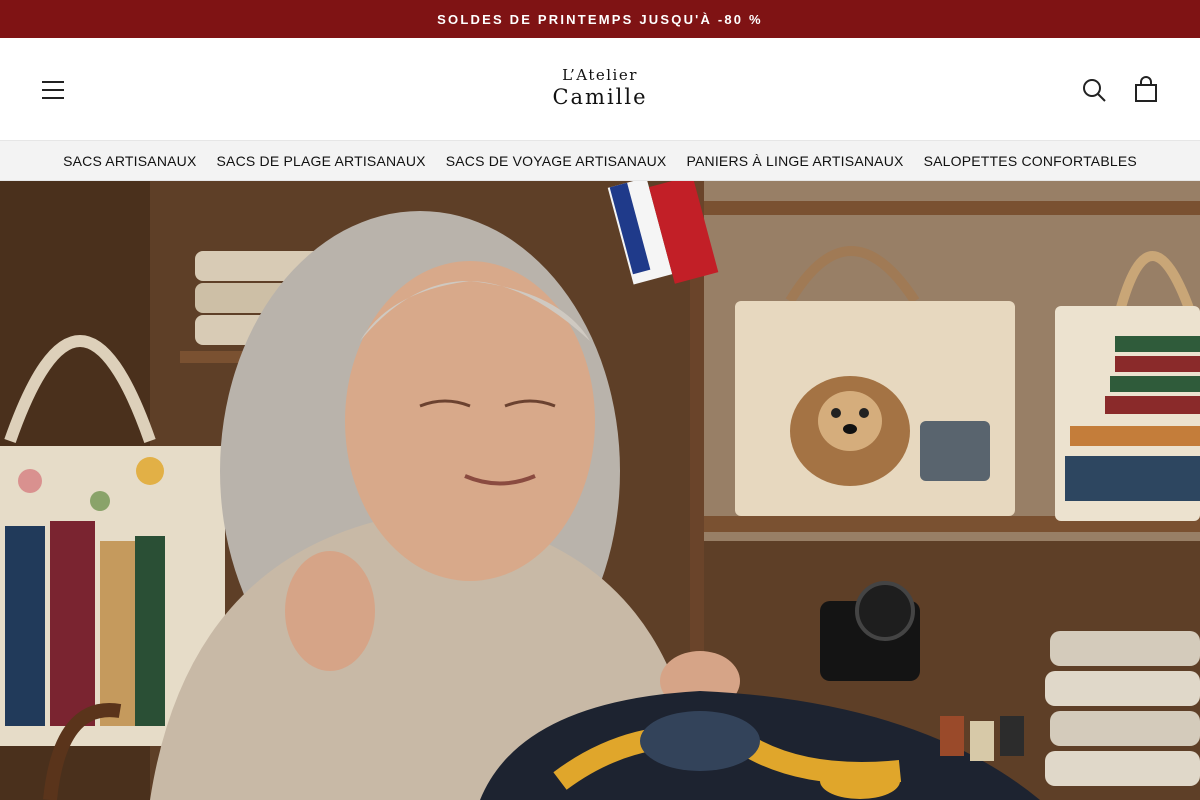 Image resolution: width=1200 pixels, height=800 pixels. I want to click on search-icon, so click(1094, 90).